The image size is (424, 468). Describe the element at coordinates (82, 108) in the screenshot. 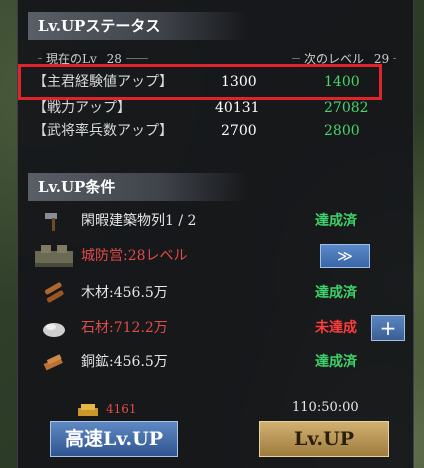

I see `stat-label: 【戦力アップ】` at that location.